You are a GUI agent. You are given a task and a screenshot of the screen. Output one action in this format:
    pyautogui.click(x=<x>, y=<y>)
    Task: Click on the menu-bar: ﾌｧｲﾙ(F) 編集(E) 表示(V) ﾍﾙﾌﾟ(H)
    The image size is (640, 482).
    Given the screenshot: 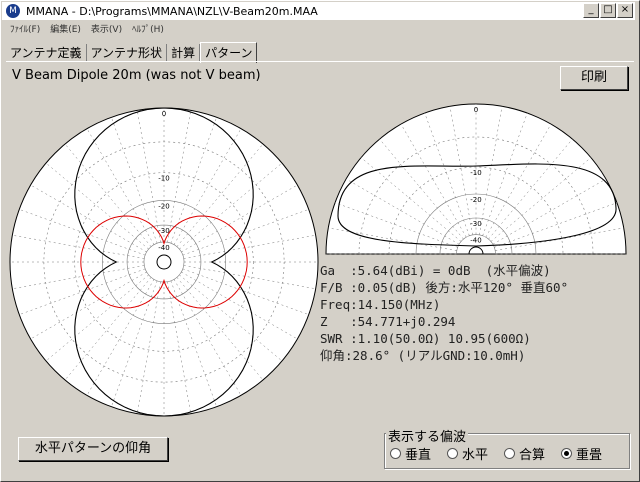 What is the action you would take?
    pyautogui.click(x=83, y=30)
    